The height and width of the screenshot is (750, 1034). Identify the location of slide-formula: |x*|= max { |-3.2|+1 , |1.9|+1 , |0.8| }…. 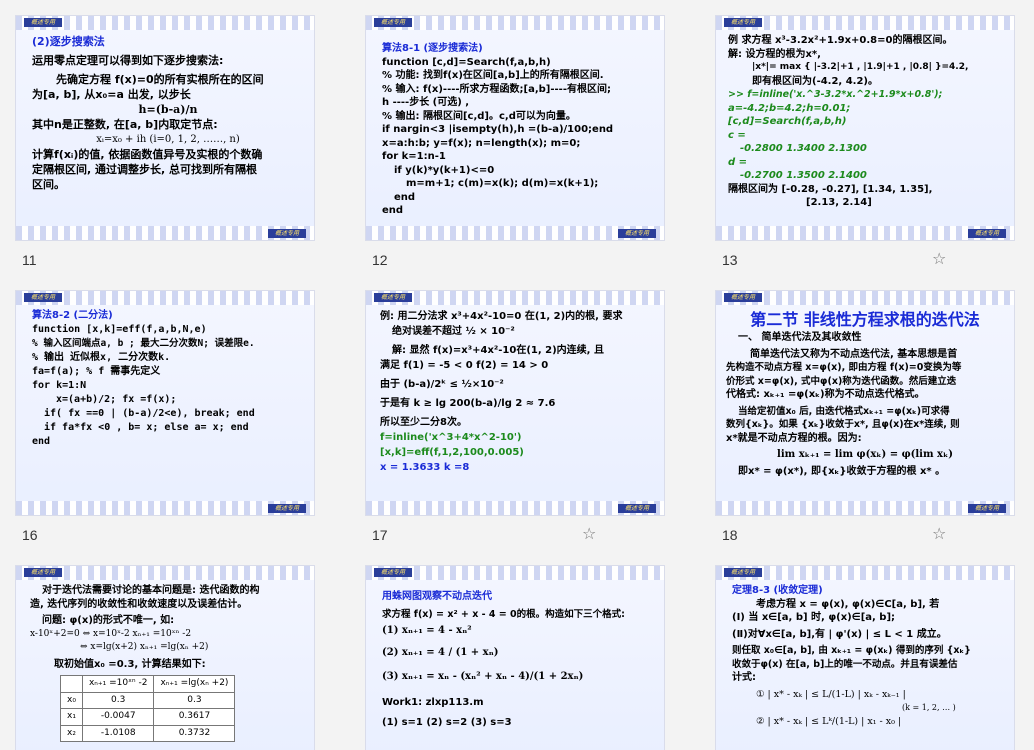
(860, 67).